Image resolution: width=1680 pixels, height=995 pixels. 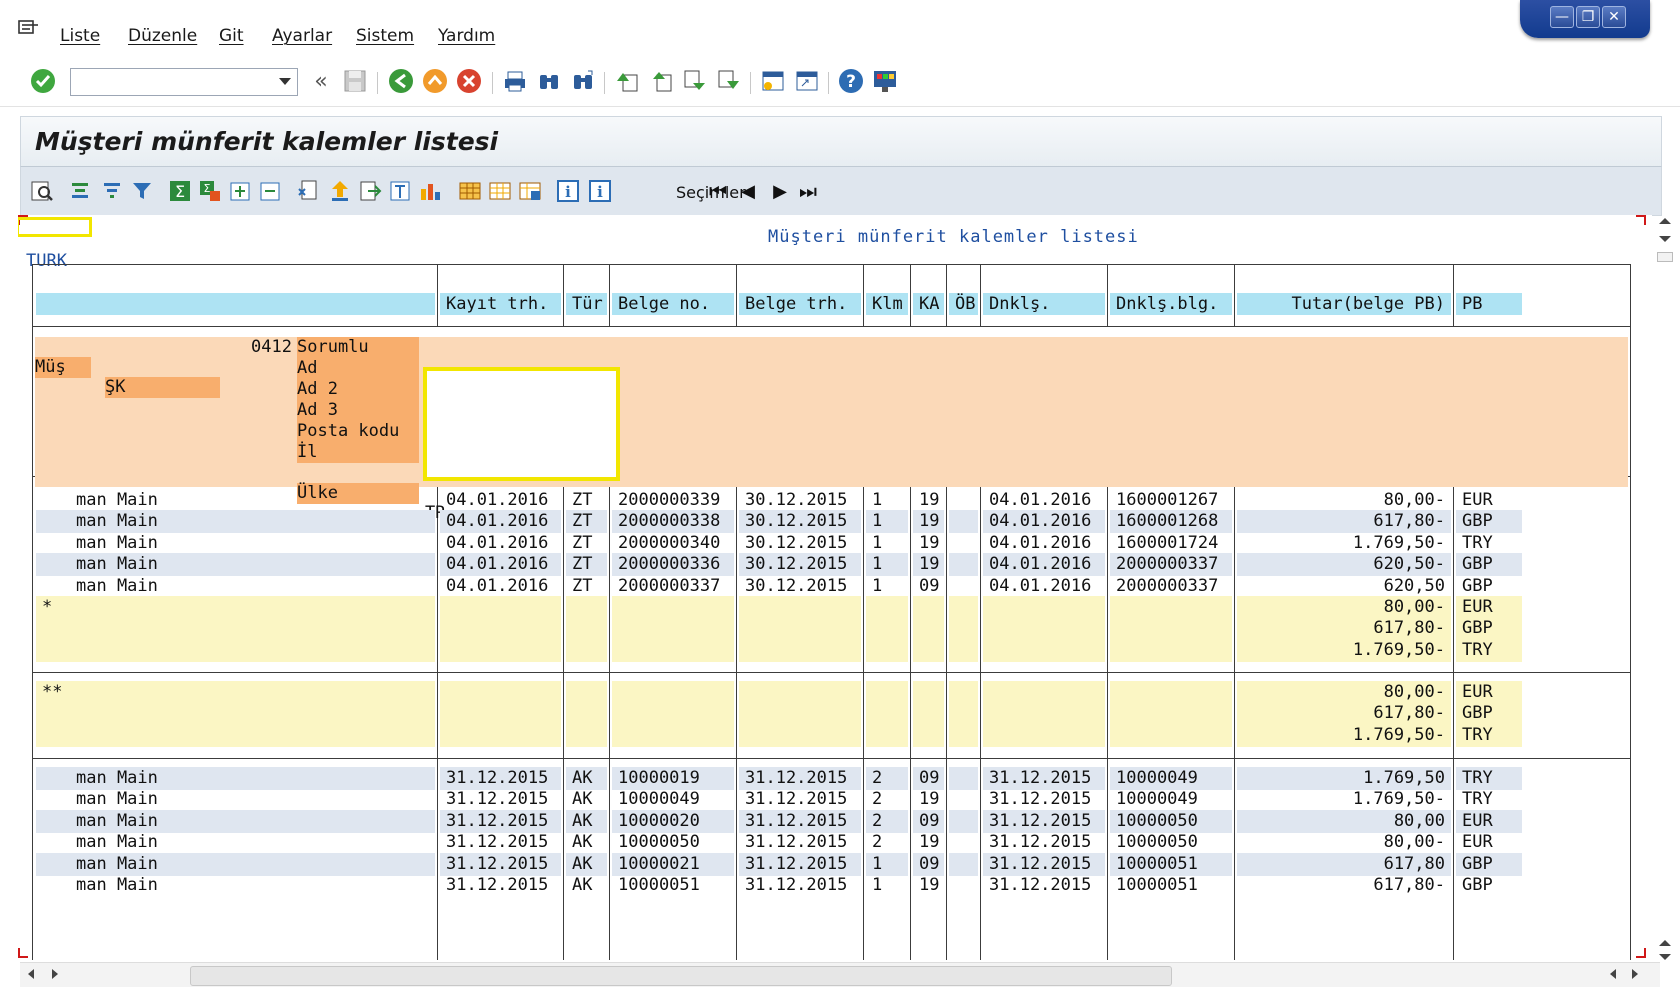 I want to click on doc-number-header: Belge no., so click(x=673, y=304).